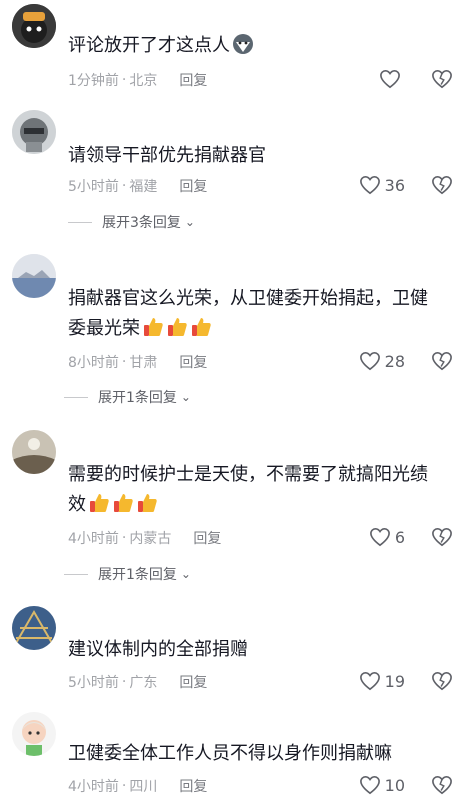 The width and height of the screenshot is (467, 800). What do you see at coordinates (243, 44) in the screenshot?
I see `husky-emoji-icon` at bounding box center [243, 44].